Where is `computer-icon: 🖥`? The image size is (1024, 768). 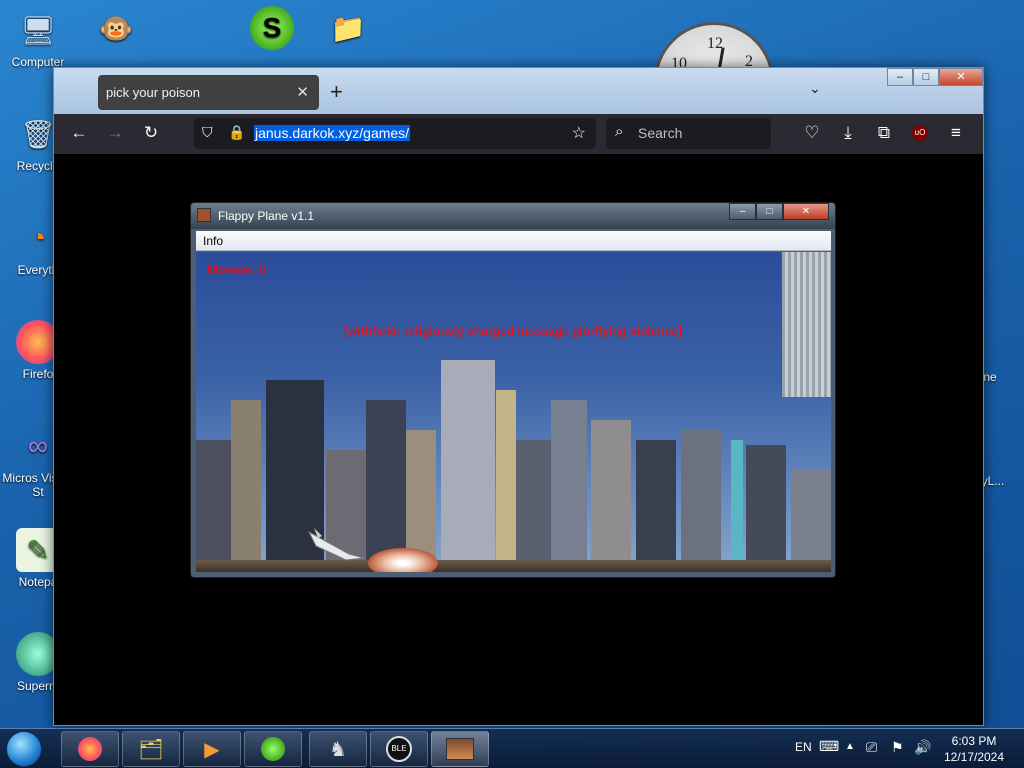 computer-icon: 🖥 is located at coordinates (38, 30).